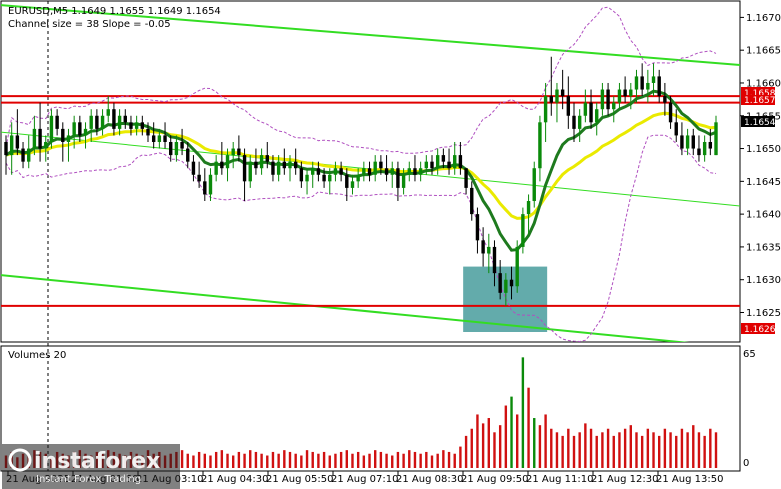 The width and height of the screenshot is (781, 489). Describe the element at coordinates (89, 24) in the screenshot. I see `chart-subtitle: Channel size = 38 Slope = -0.05` at that location.